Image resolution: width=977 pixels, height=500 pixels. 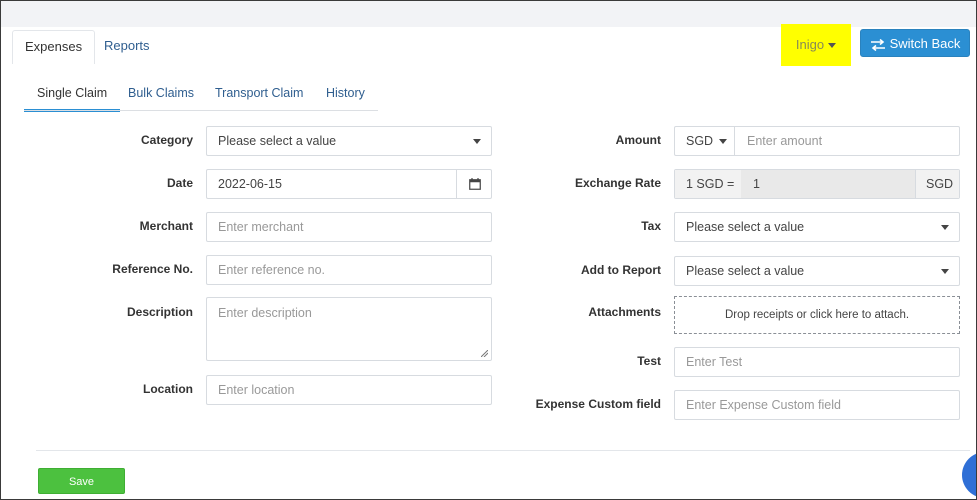 What do you see at coordinates (201, 110) in the screenshot?
I see `subtab-divider` at bounding box center [201, 110].